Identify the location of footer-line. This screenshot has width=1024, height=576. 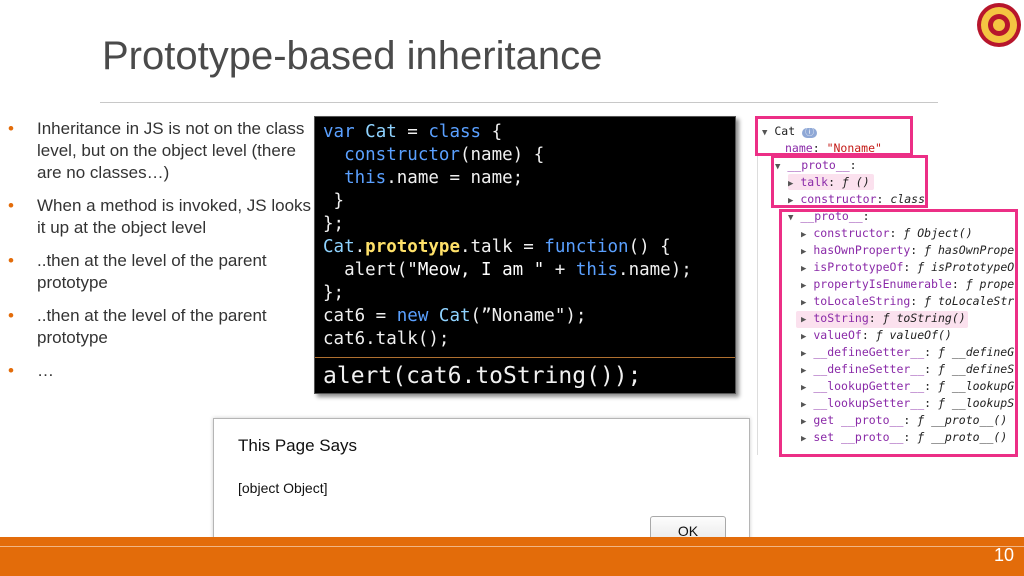
(512, 546).